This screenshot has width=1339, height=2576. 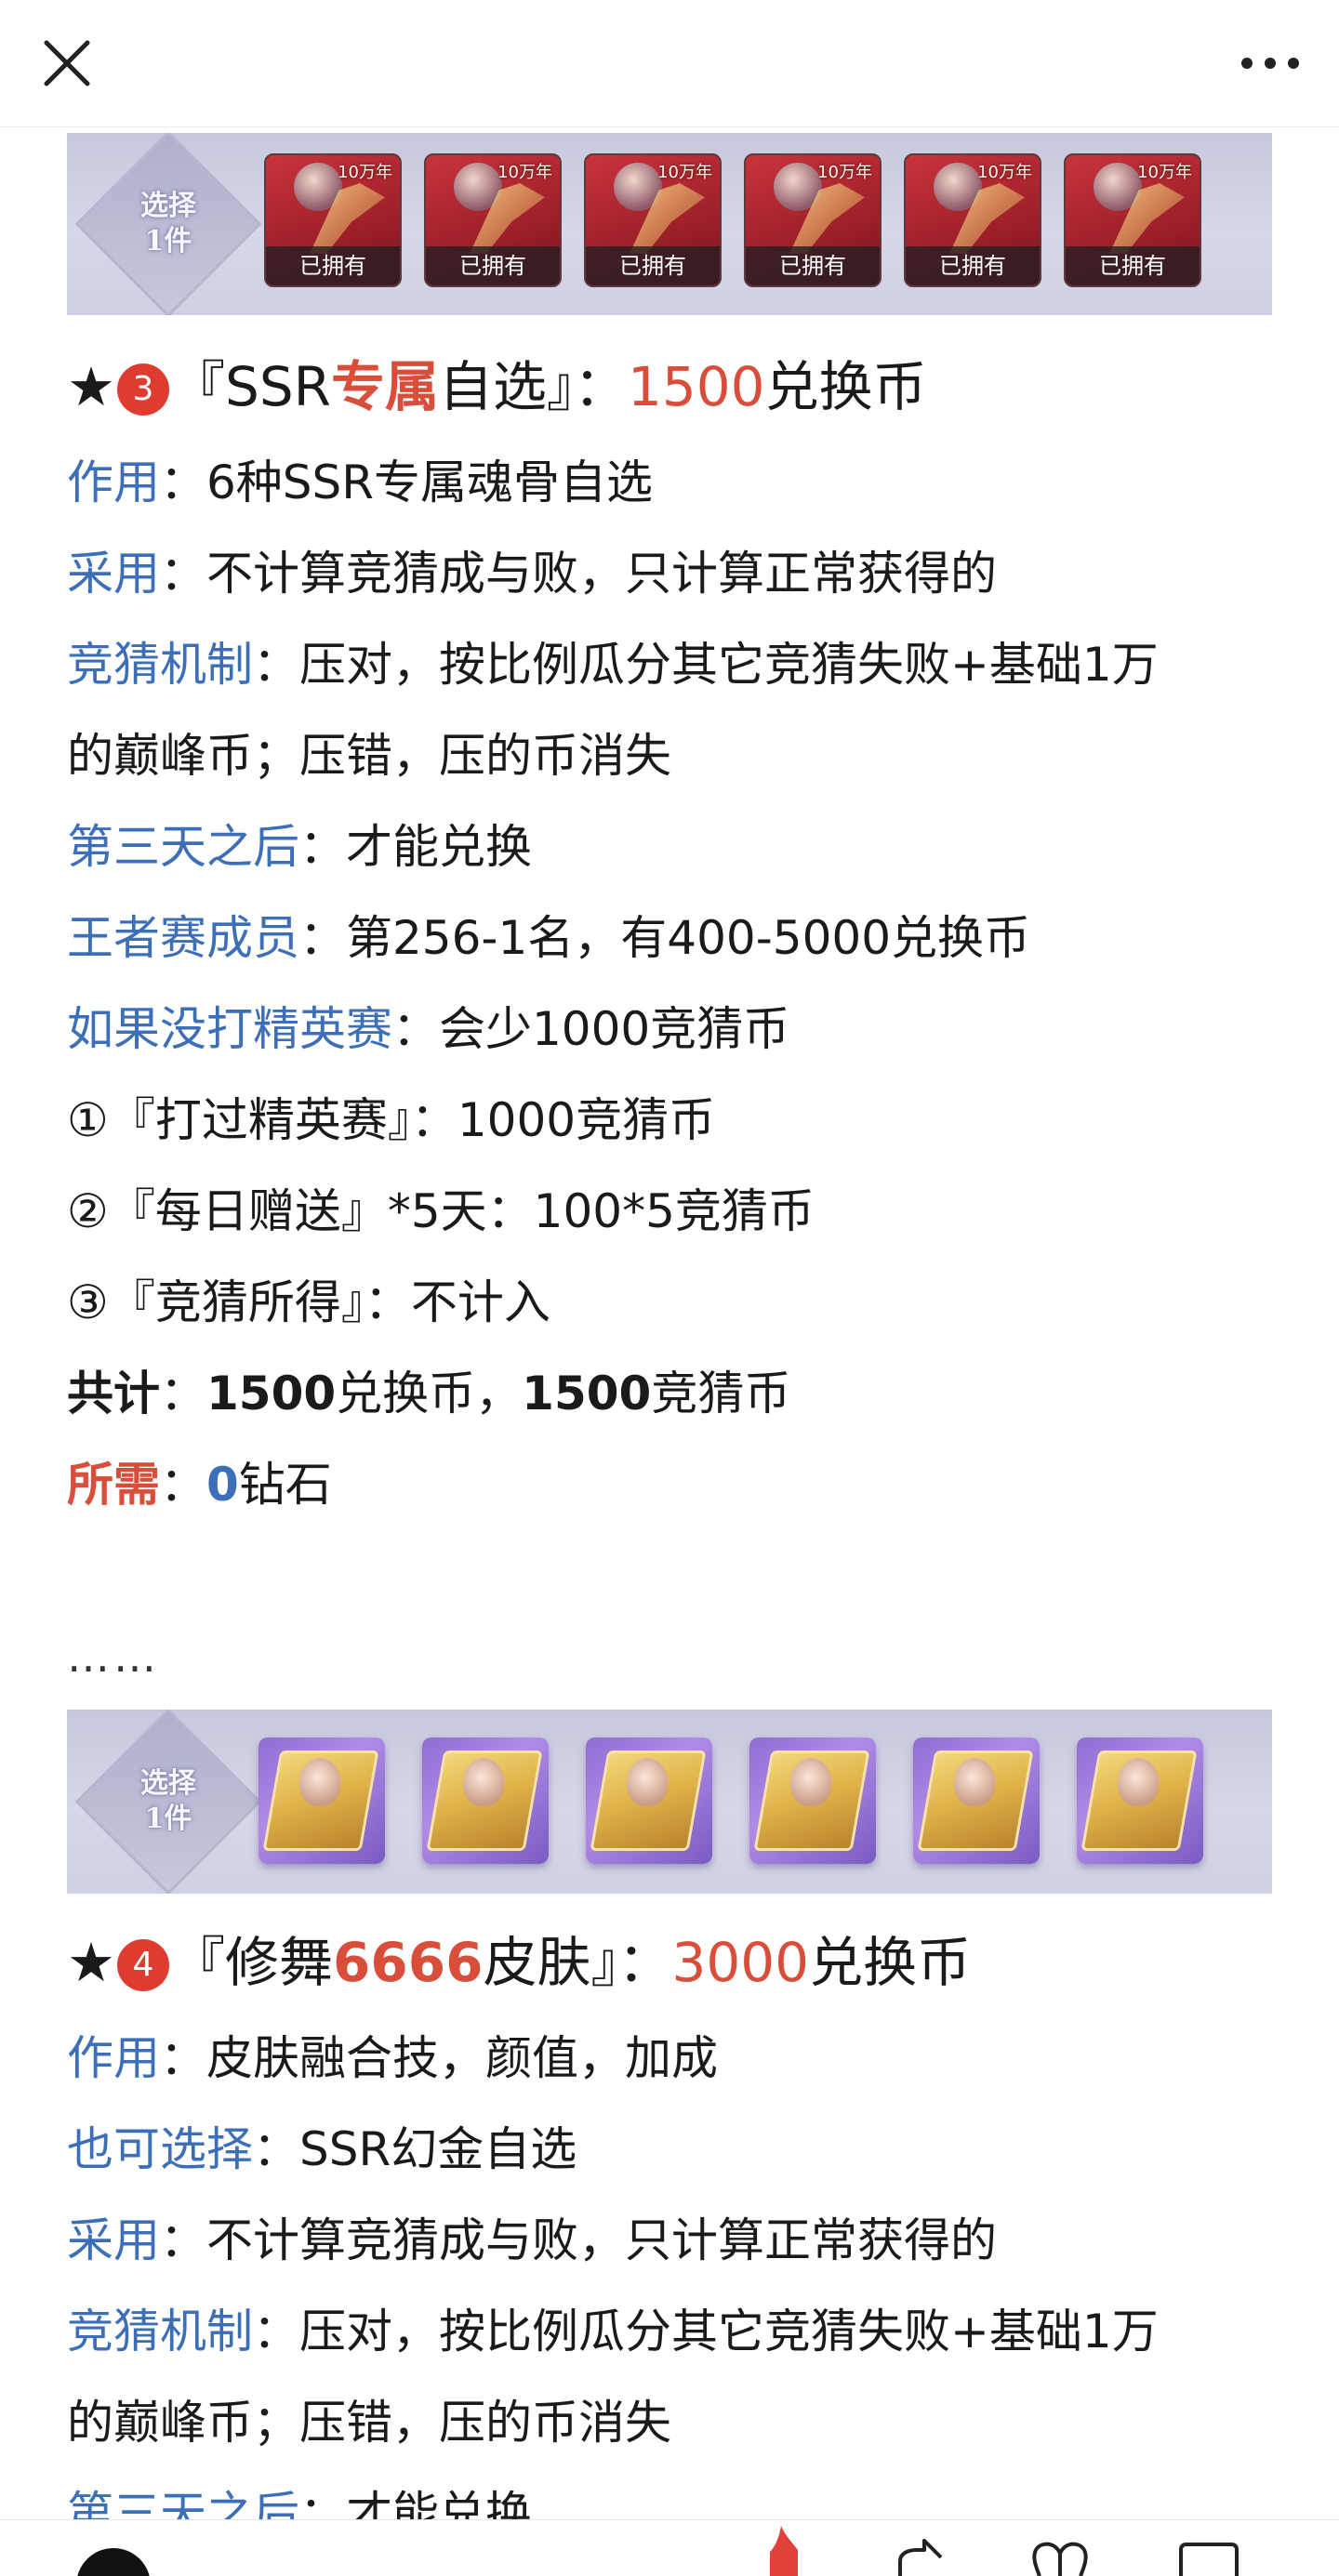 What do you see at coordinates (669, 2547) in the screenshot?
I see `bottom-action-bar` at bounding box center [669, 2547].